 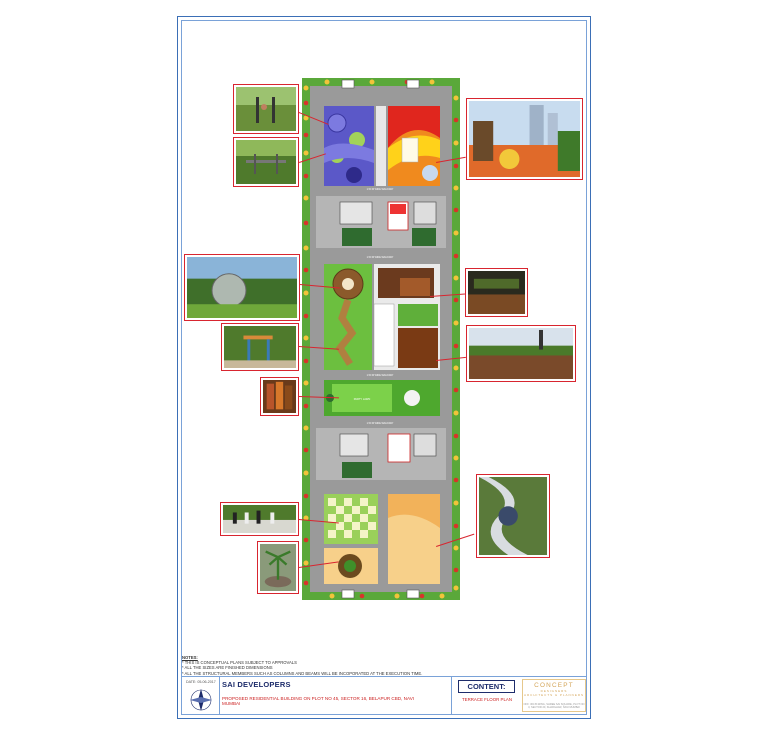 What do you see at coordinates (242, 287) in the screenshot?
I see `sphere-pavilion-photo` at bounding box center [242, 287].